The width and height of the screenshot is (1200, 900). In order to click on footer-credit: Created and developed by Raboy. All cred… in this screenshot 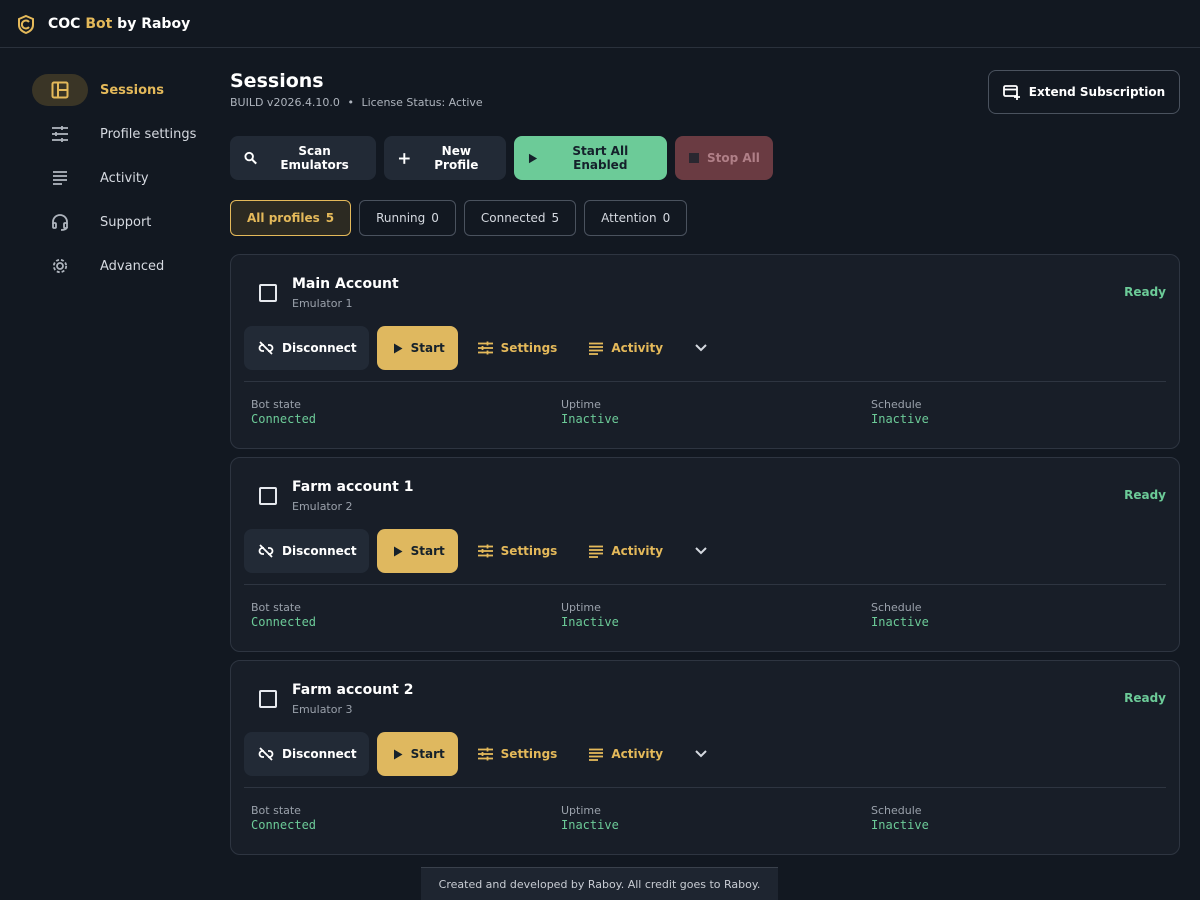, I will do `click(599, 883)`.